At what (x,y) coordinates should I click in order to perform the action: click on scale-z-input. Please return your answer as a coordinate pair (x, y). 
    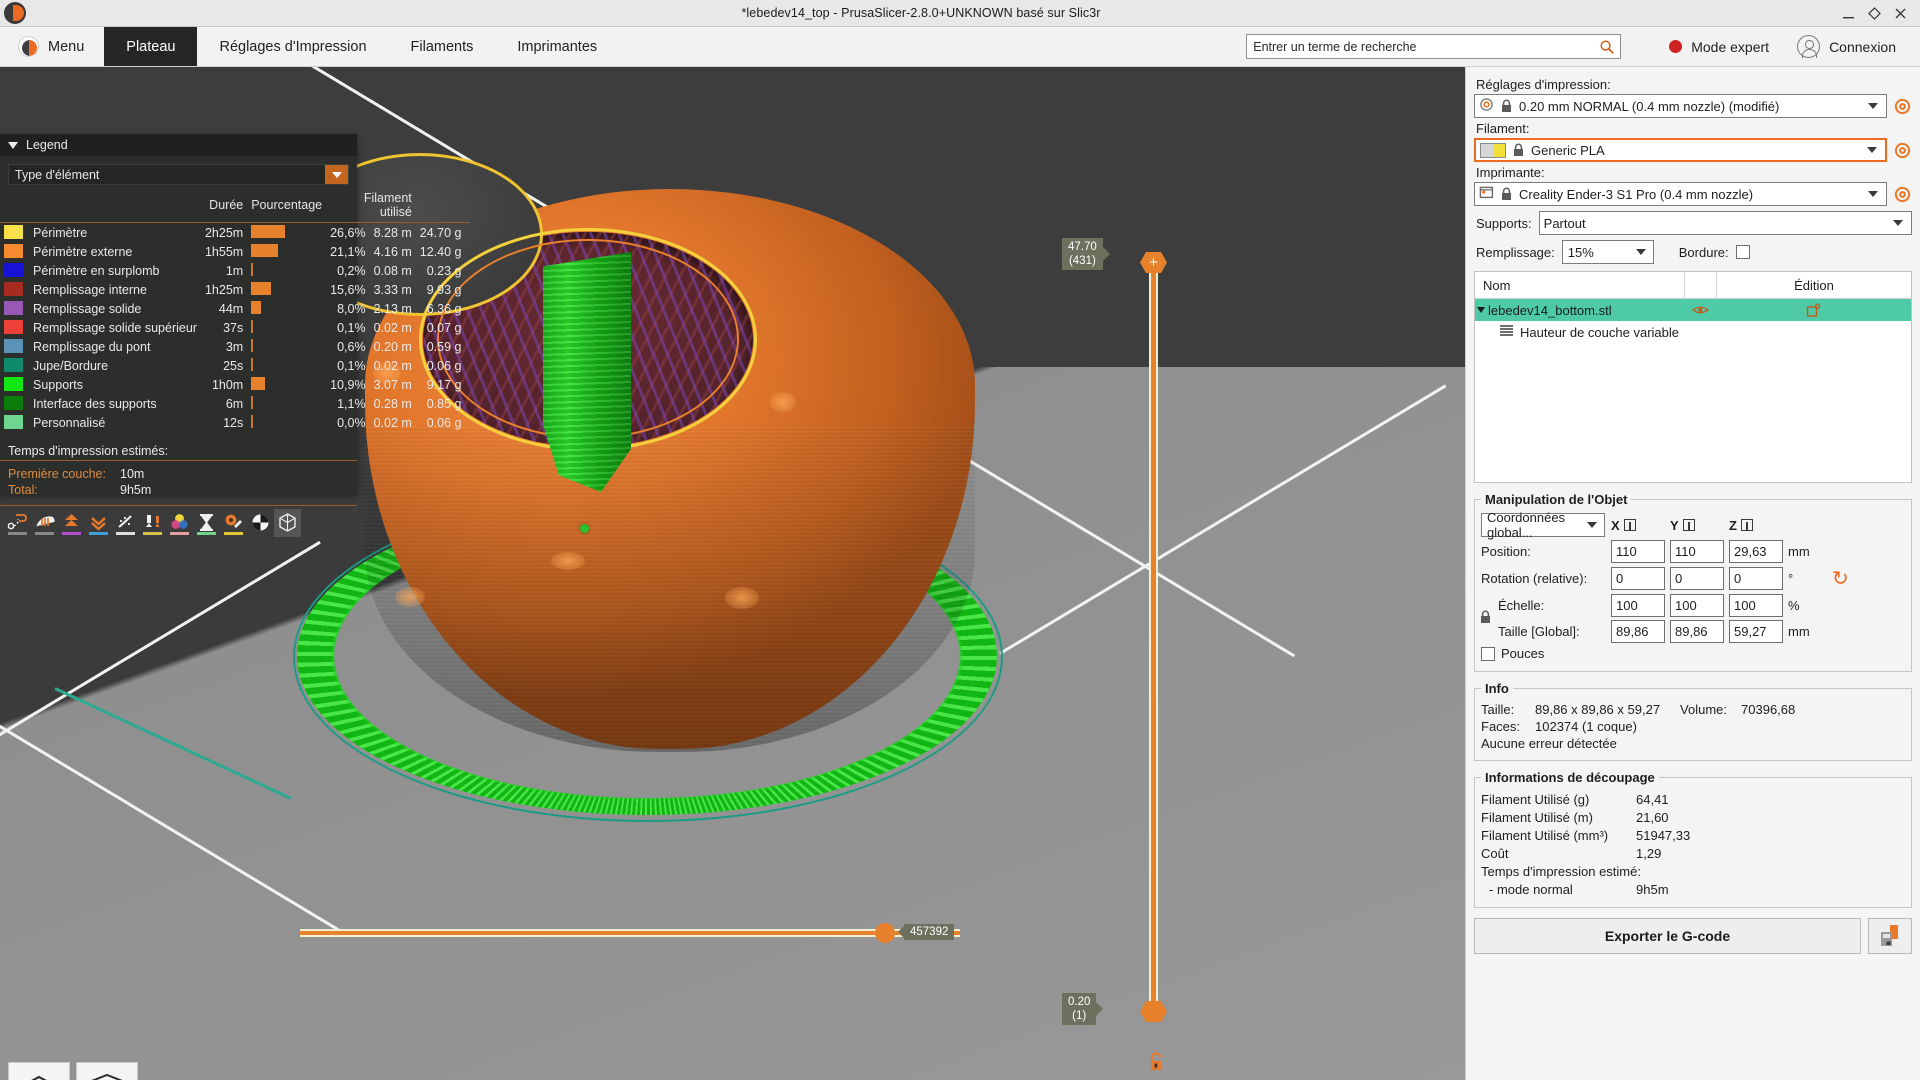
    Looking at the image, I should click on (1756, 605).